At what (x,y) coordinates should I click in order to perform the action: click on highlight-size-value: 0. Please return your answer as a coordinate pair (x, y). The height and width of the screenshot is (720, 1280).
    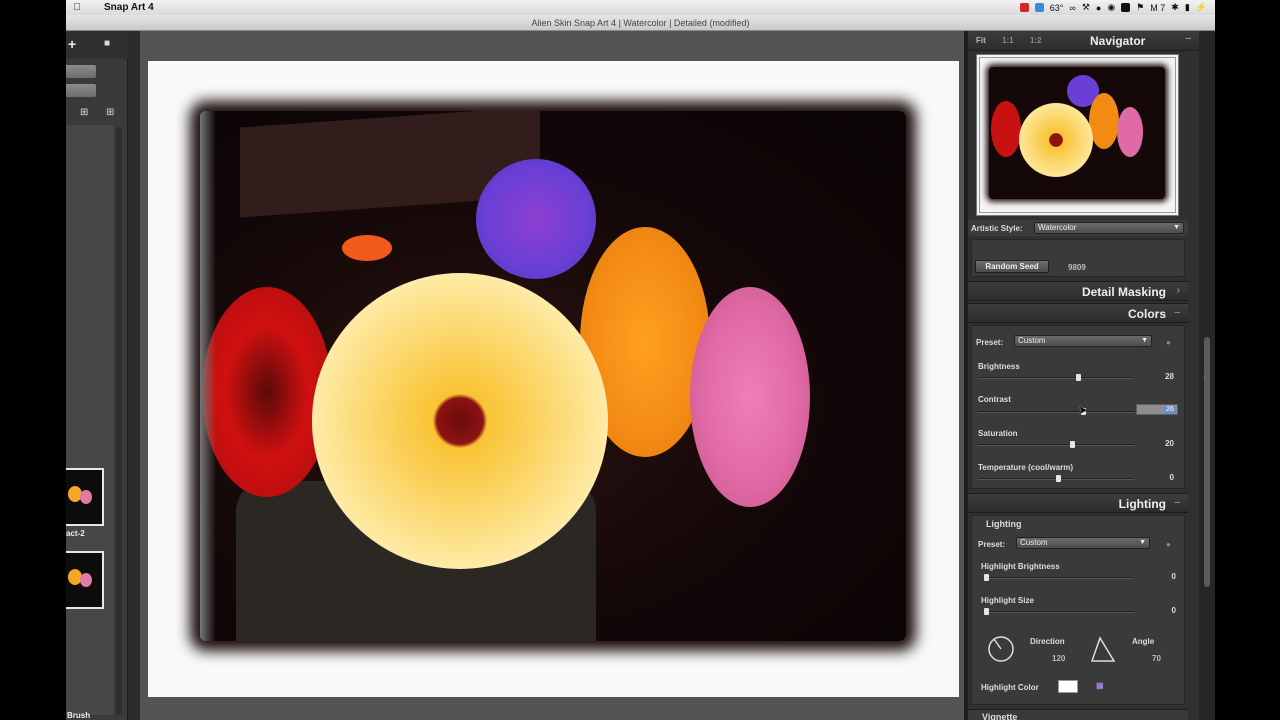
    Looking at the image, I should click on (1164, 610).